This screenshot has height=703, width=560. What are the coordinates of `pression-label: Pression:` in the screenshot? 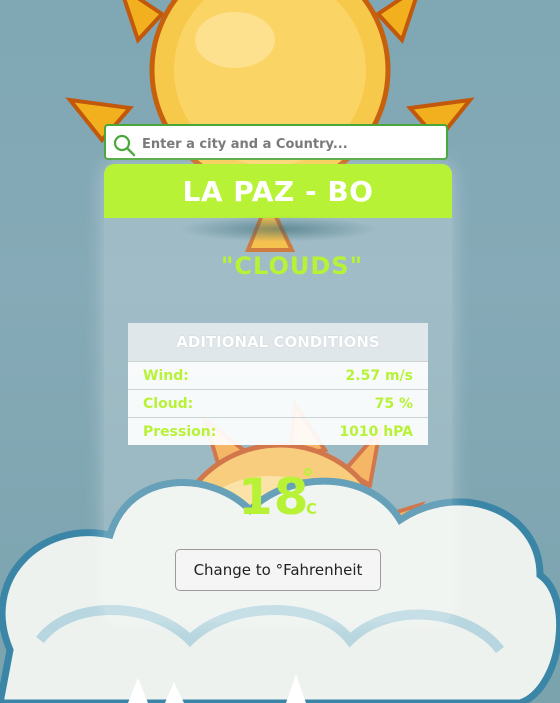 It's located at (180, 431).